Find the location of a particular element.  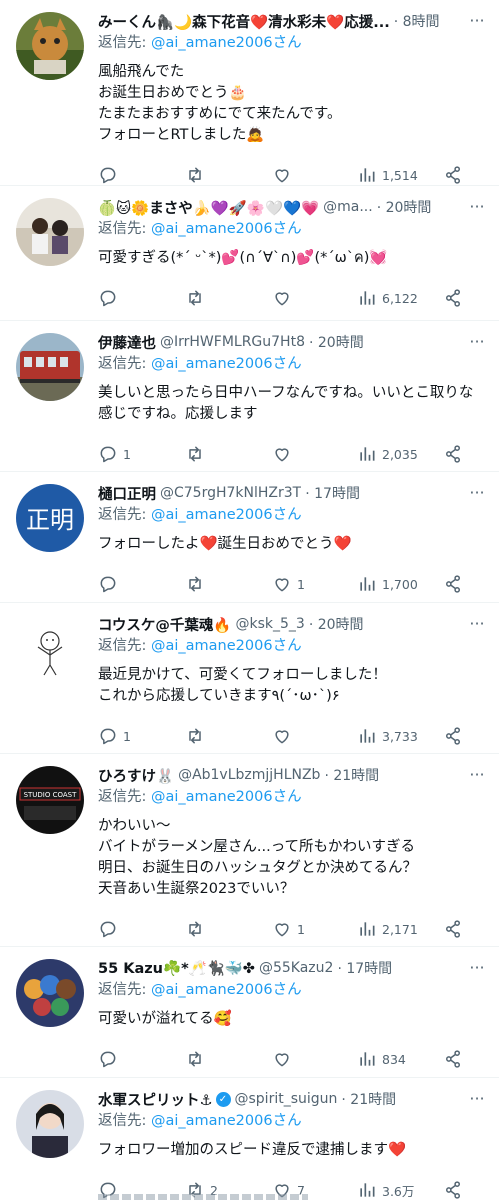

timestamp: · 8時間 is located at coordinates (417, 21).